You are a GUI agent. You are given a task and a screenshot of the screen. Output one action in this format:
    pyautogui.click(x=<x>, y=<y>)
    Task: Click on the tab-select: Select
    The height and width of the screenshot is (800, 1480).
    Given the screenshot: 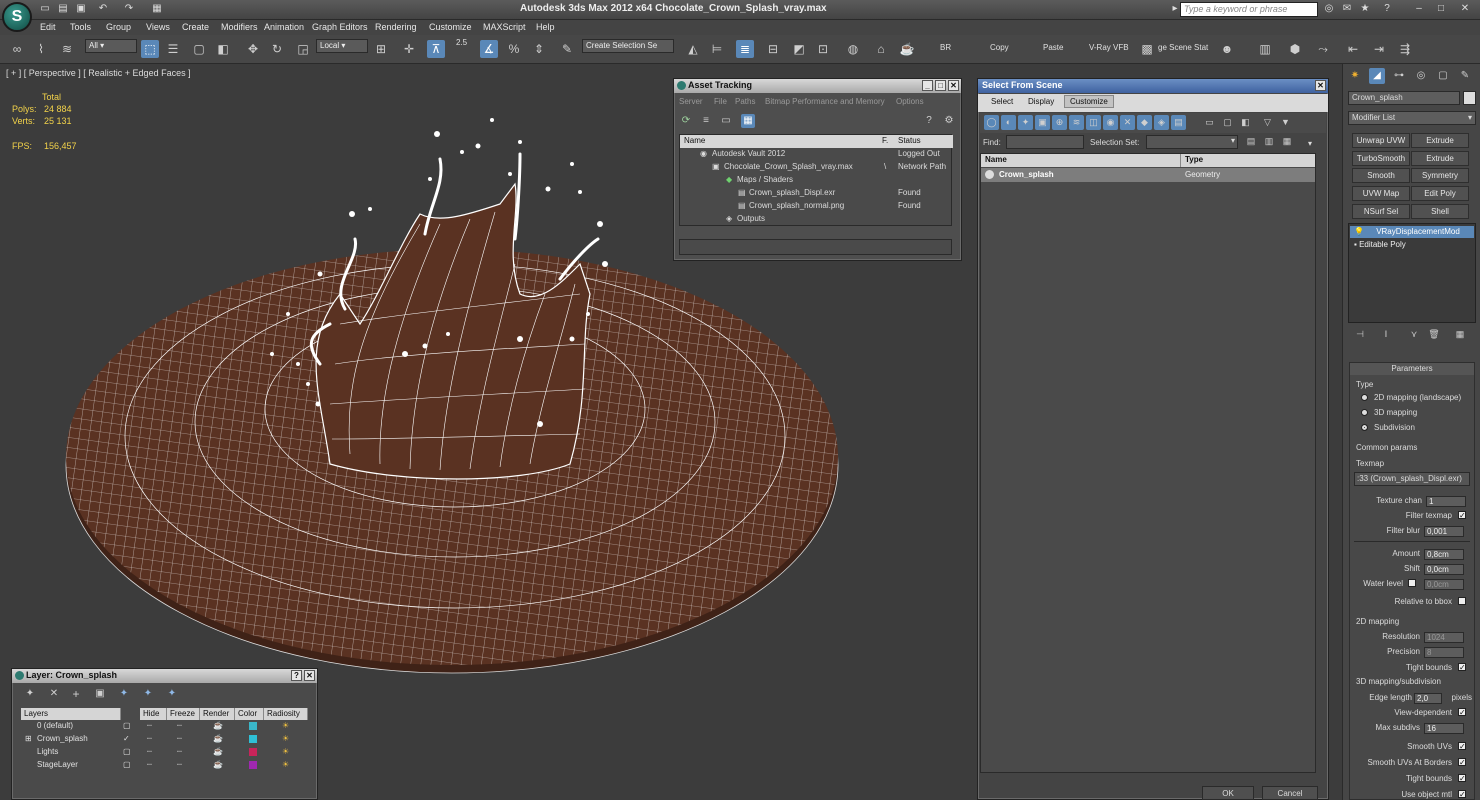 What is the action you would take?
    pyautogui.click(x=1002, y=102)
    